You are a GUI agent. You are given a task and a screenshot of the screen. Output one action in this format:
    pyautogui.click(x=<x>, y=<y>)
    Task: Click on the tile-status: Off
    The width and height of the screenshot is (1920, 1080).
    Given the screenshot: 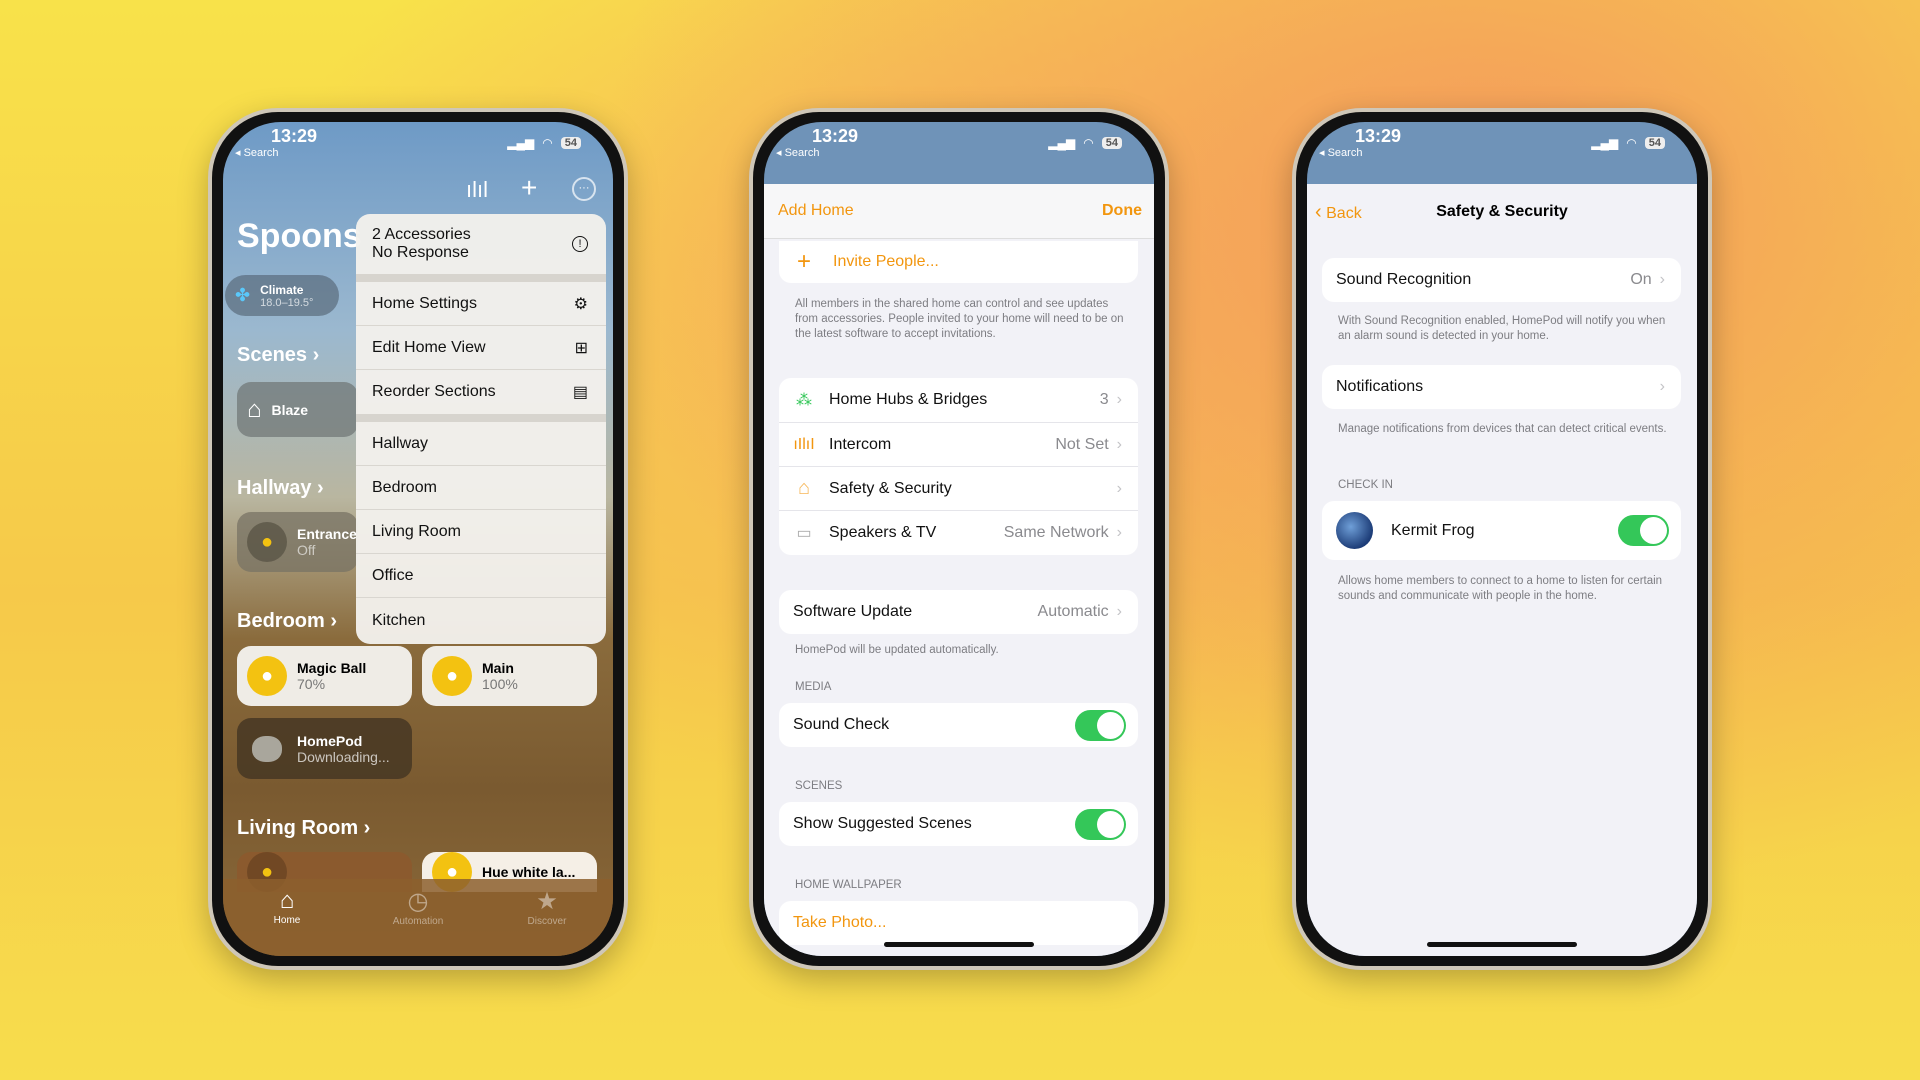 What is the action you would take?
    pyautogui.click(x=306, y=550)
    